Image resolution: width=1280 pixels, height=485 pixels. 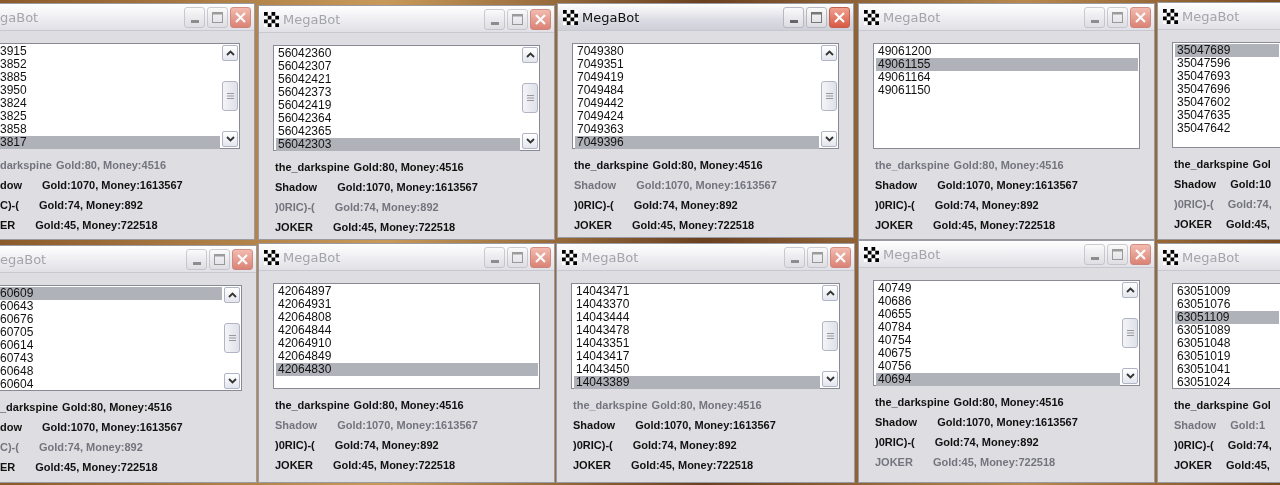 I want to click on list-item: 40675, so click(x=998, y=353).